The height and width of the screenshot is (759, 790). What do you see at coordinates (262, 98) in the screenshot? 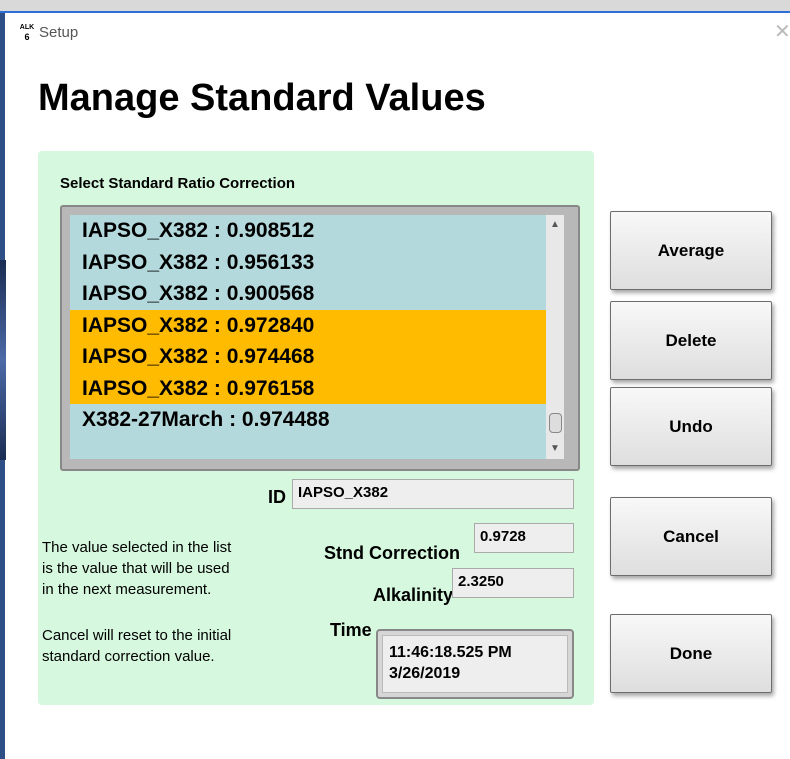
I see `page-title: Manage Standard Values` at bounding box center [262, 98].